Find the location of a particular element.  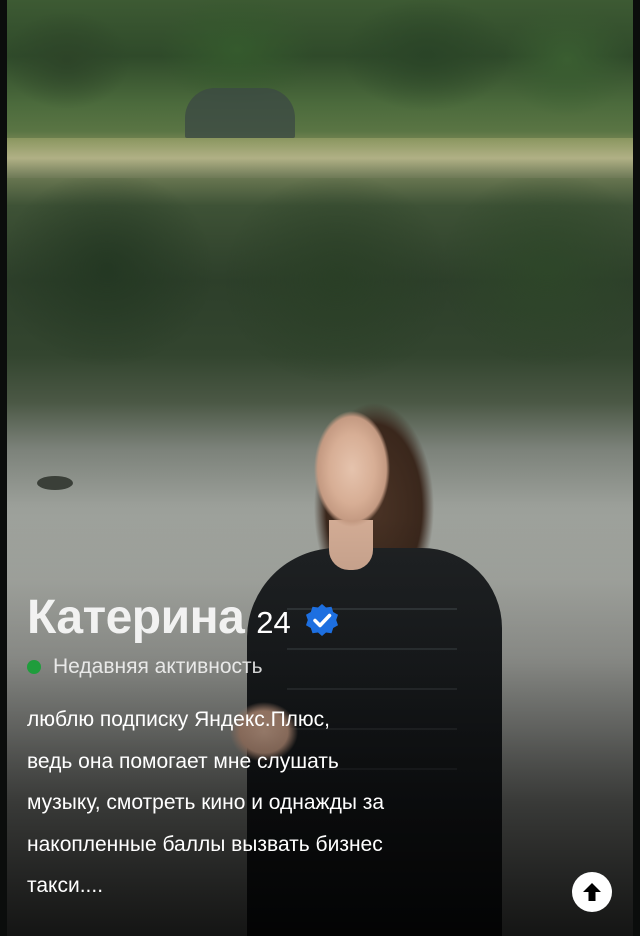

activity-status: Недавняя активность is located at coordinates (287, 667).